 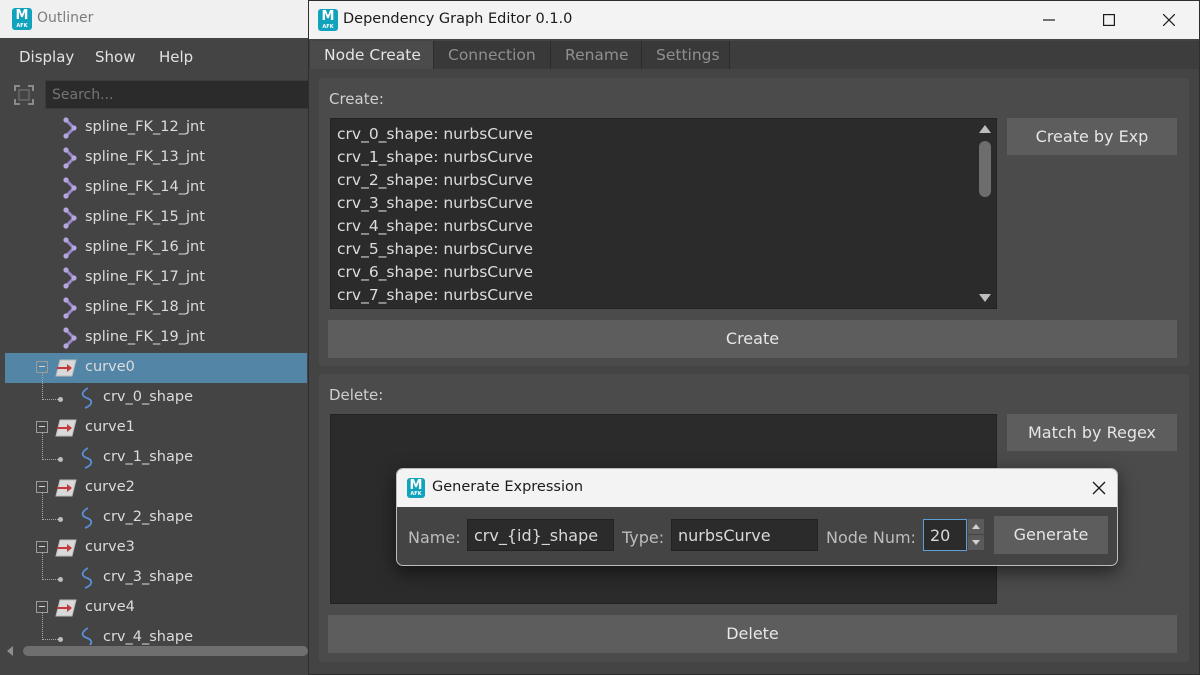 I want to click on outliner-item-label: crv_0_shape, so click(x=148, y=397).